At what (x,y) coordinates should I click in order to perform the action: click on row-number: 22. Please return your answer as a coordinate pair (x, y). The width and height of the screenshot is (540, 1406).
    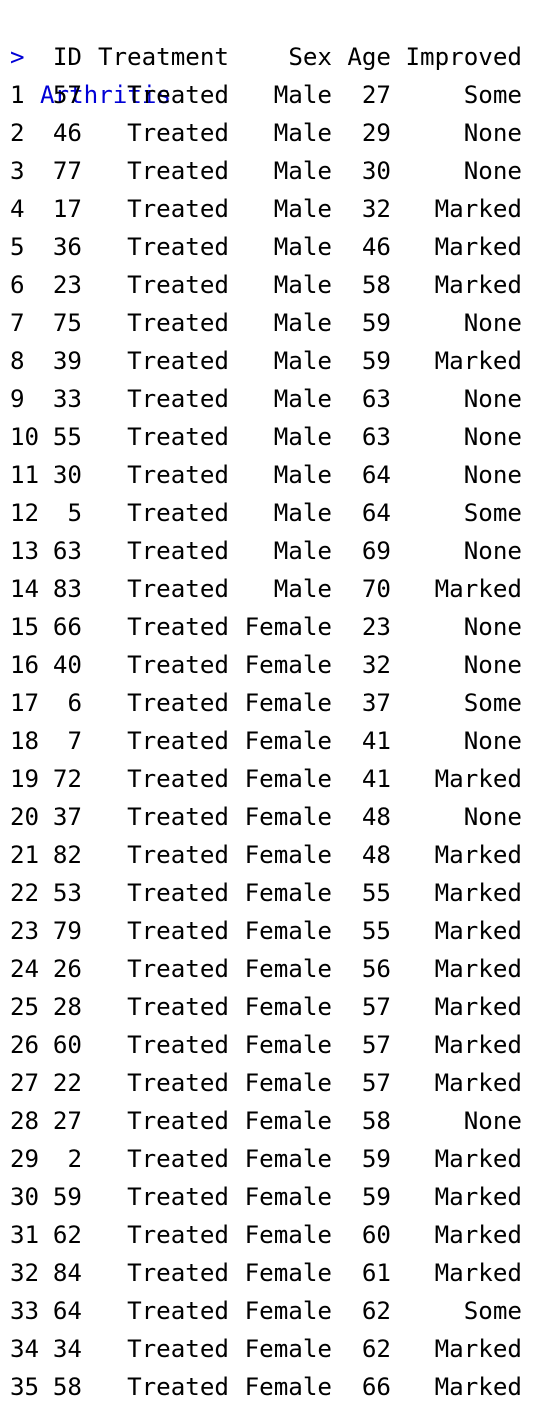
    Looking at the image, I should click on (25, 893).